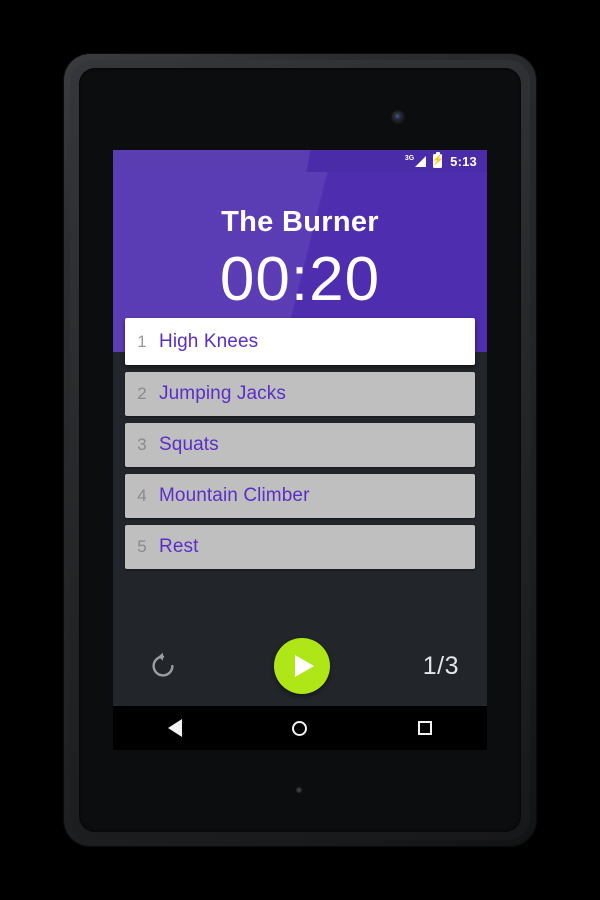  Describe the element at coordinates (142, 546) in the screenshot. I see `exercise-index: 5` at that location.